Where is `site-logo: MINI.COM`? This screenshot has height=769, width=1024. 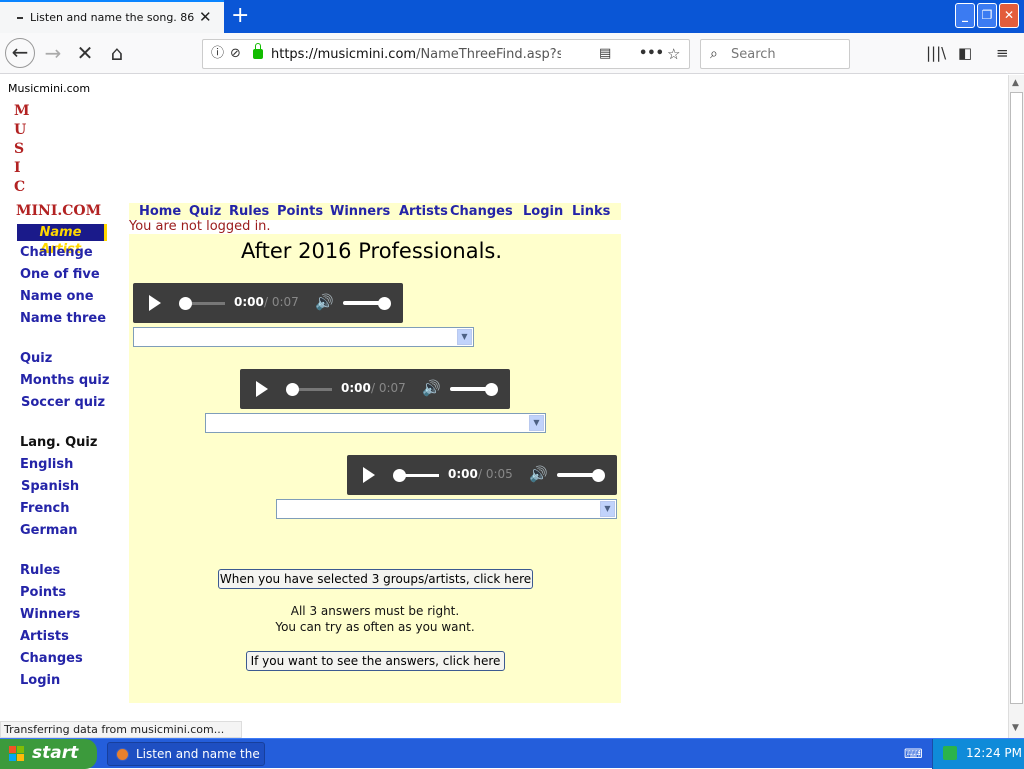 site-logo: MINI.COM is located at coordinates (59, 211).